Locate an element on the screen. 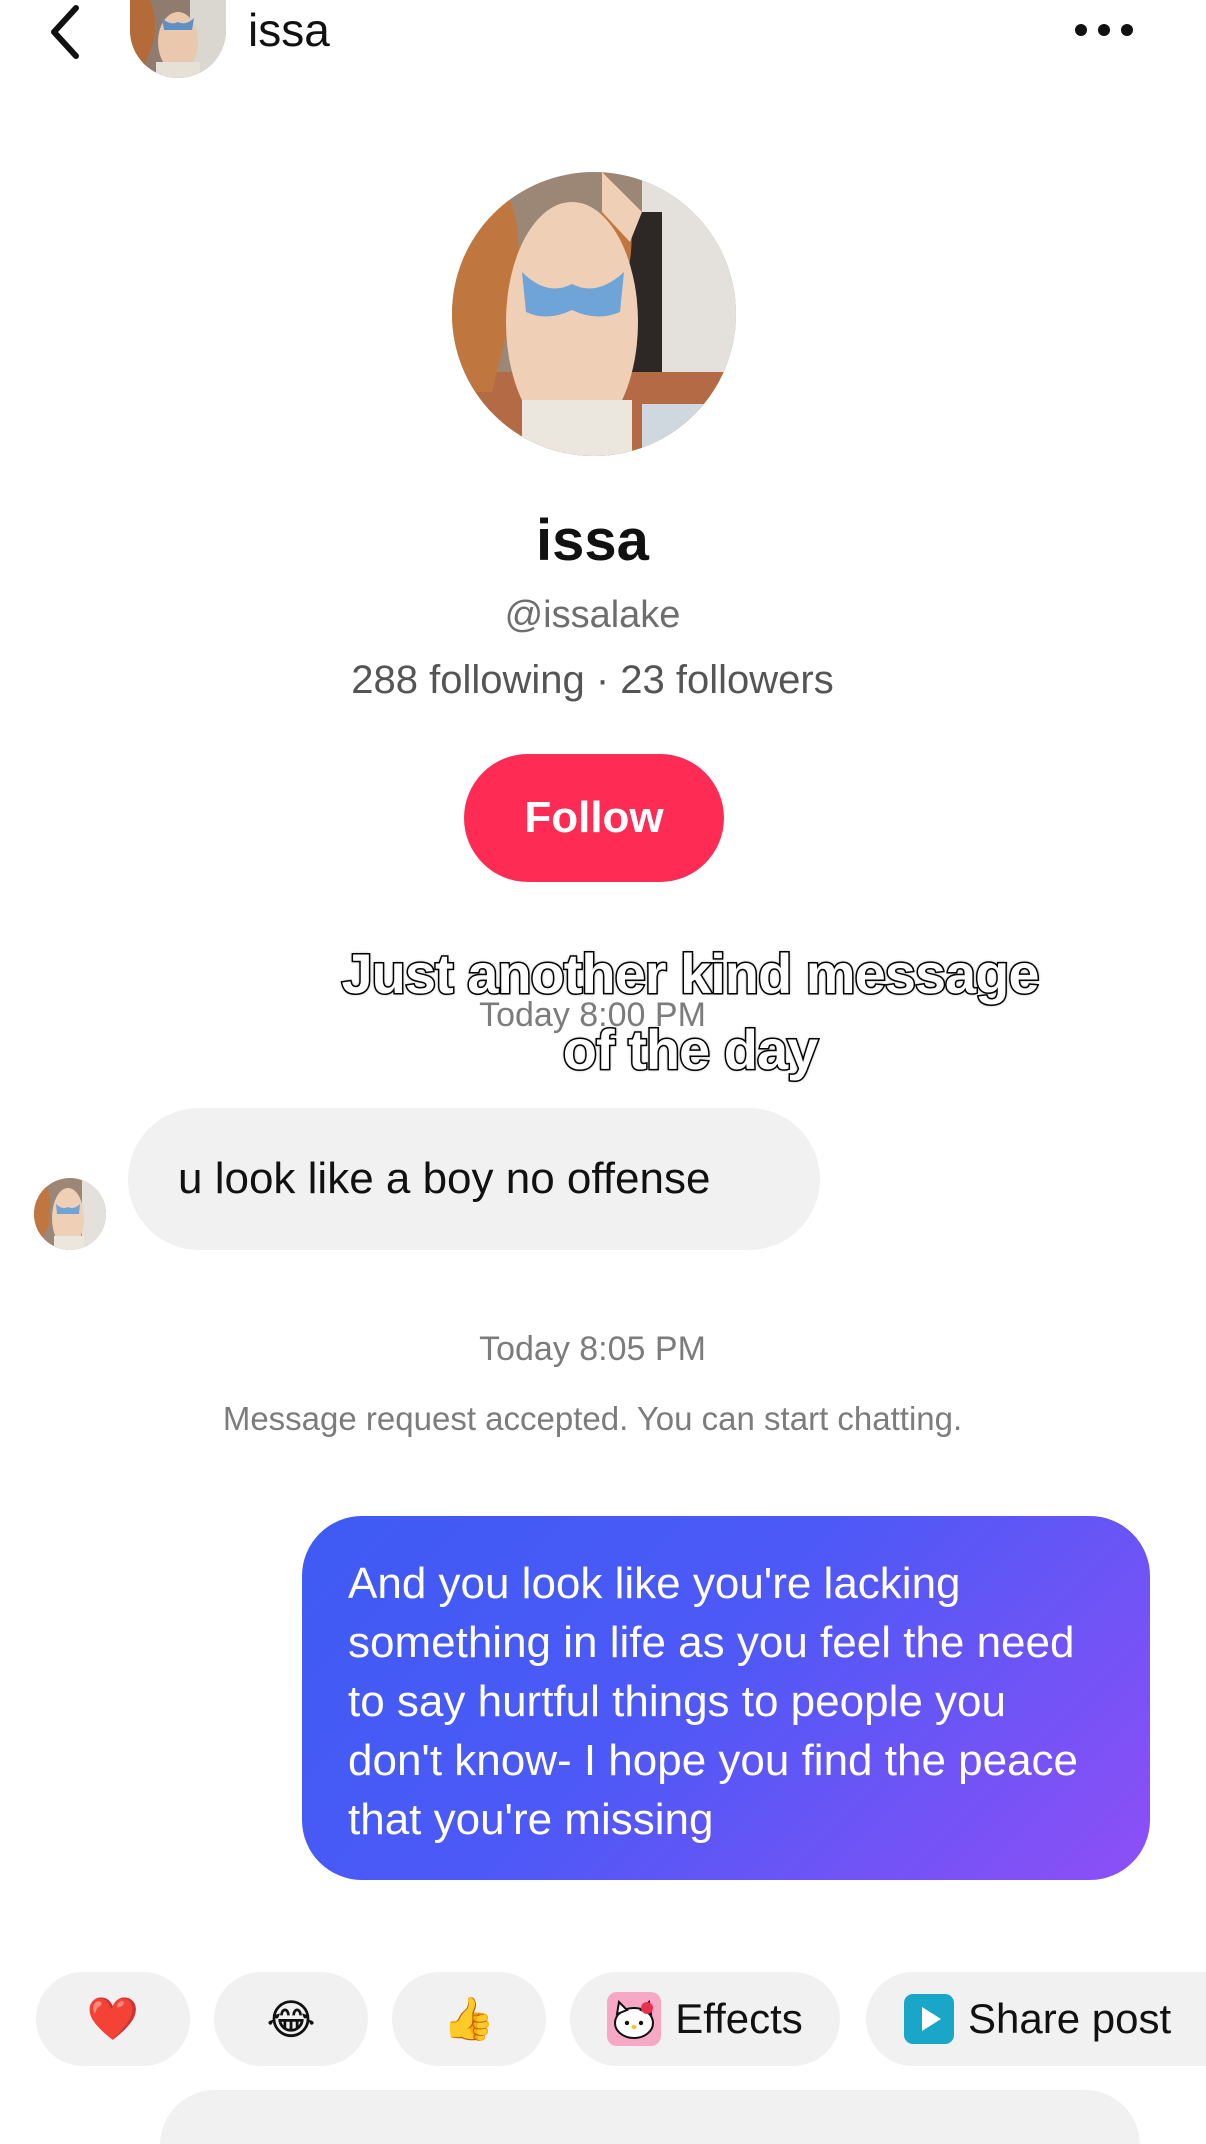 The image size is (1206, 2144). chevron-left-icon is located at coordinates (65, 32).